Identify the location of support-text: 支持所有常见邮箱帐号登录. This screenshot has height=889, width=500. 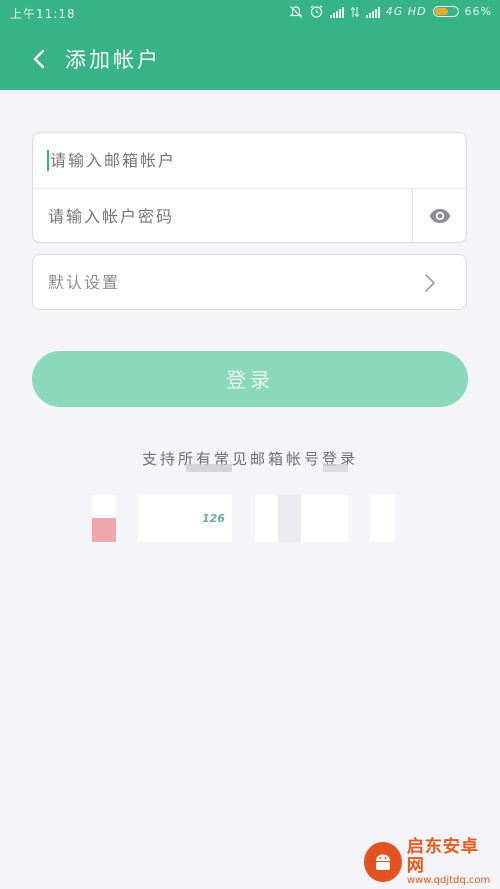
(249, 459).